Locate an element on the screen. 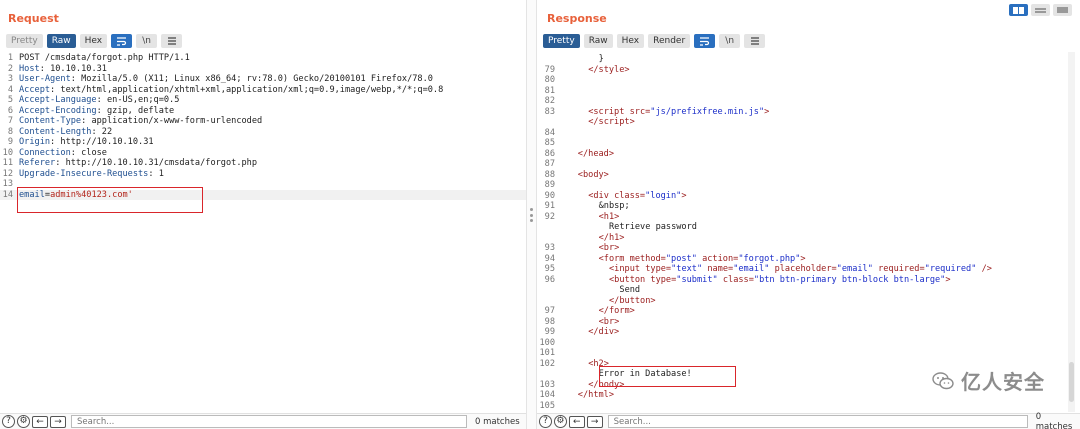 The image size is (1080, 429). splitter-grip-icon is located at coordinates (532, 215).